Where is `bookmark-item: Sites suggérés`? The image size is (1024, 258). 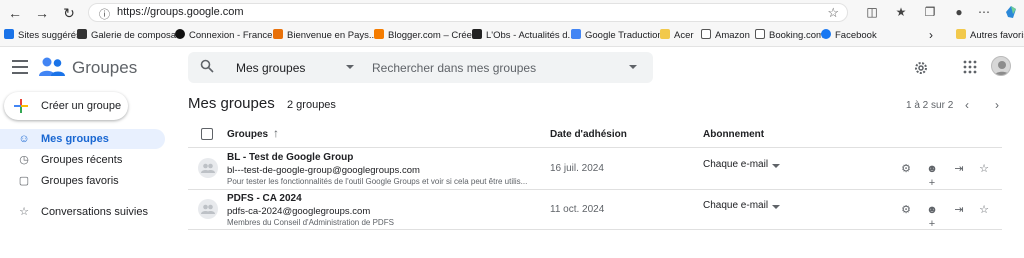
bookmark-item: Sites suggérés is located at coordinates (42, 36).